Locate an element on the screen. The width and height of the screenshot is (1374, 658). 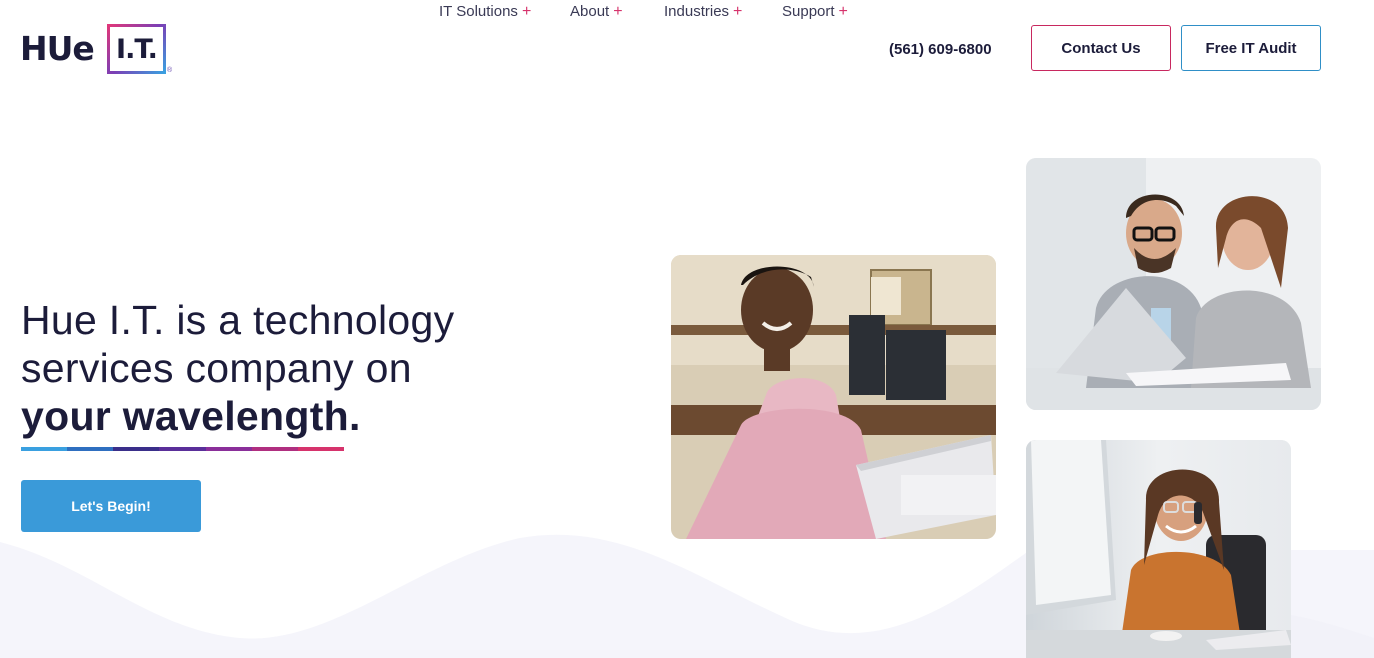
nav-item-it-solutions: IT Solutions + is located at coordinates (485, 12).